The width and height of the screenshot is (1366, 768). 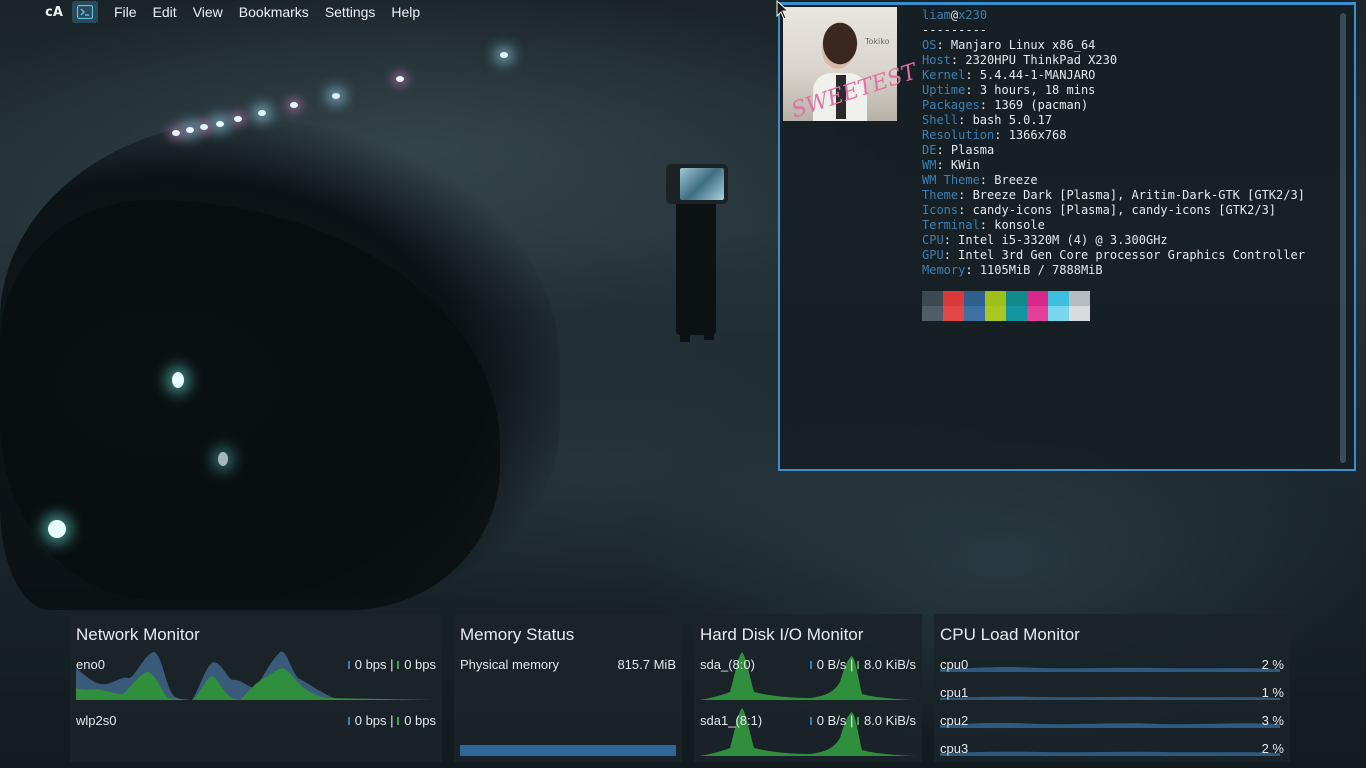 I want to click on konsole-icon, so click(x=85, y=12).